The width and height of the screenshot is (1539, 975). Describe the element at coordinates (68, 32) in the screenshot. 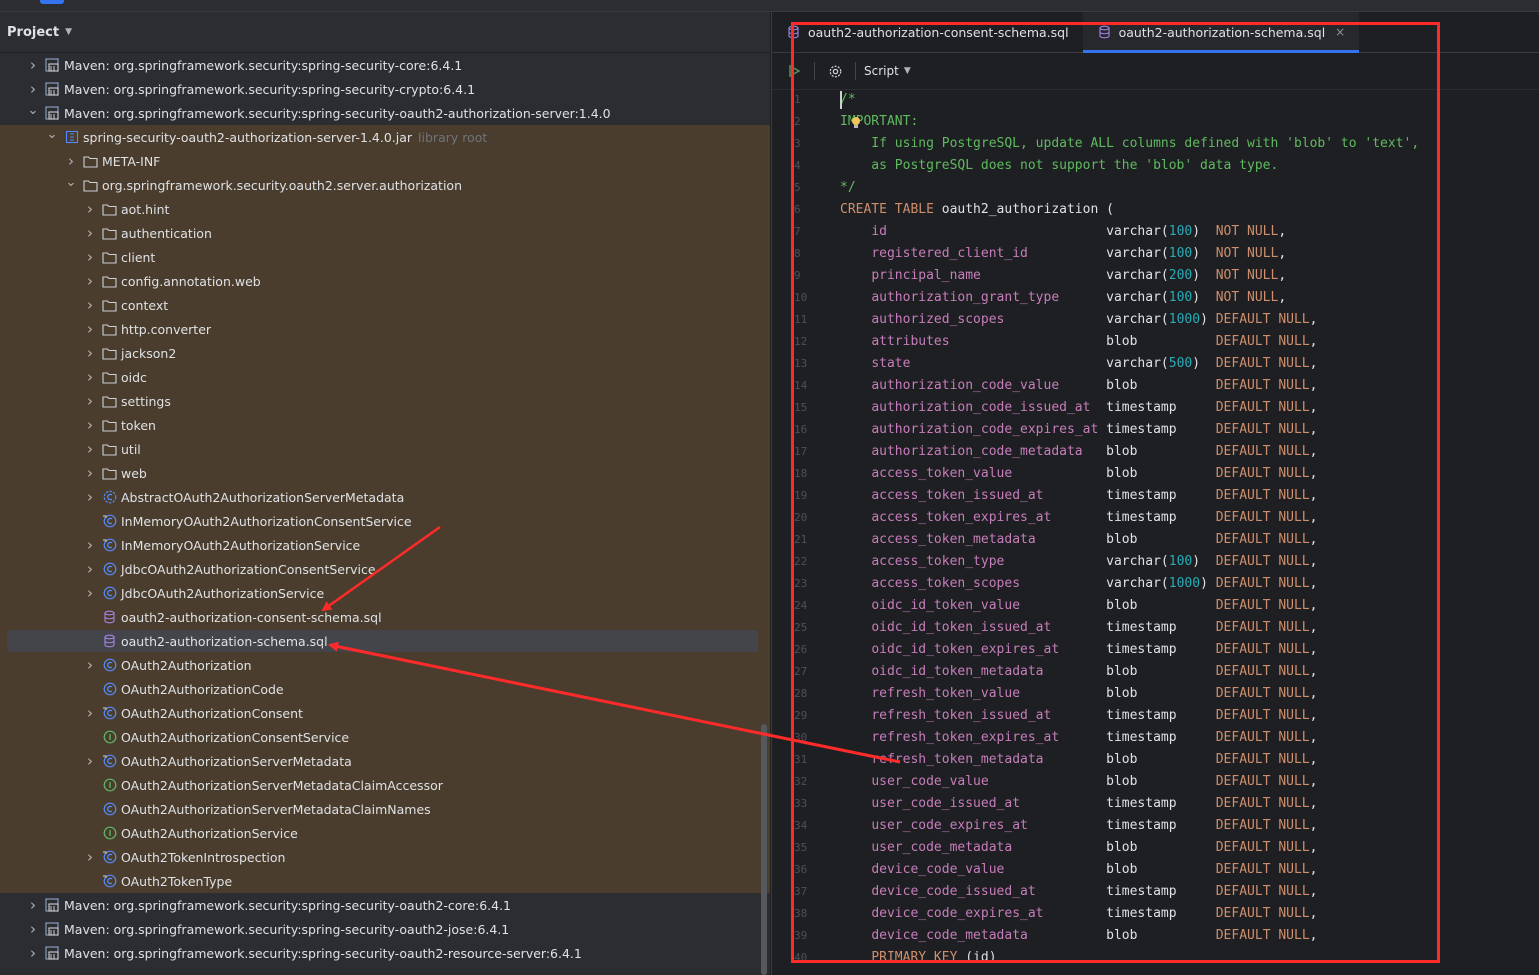

I see `chevron-down-icon: ▼` at that location.